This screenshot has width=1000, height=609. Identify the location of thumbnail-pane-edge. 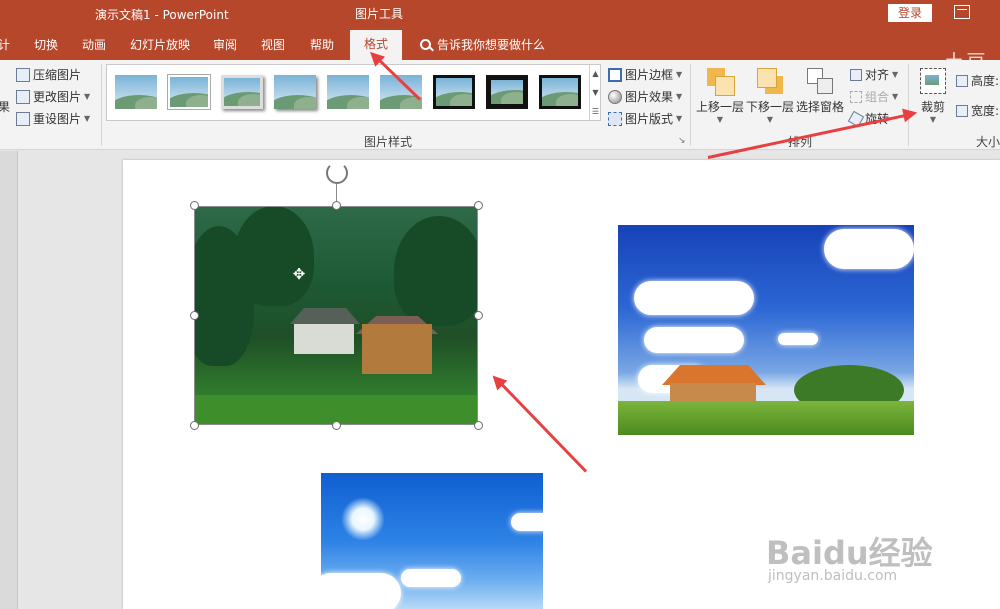
(9, 380).